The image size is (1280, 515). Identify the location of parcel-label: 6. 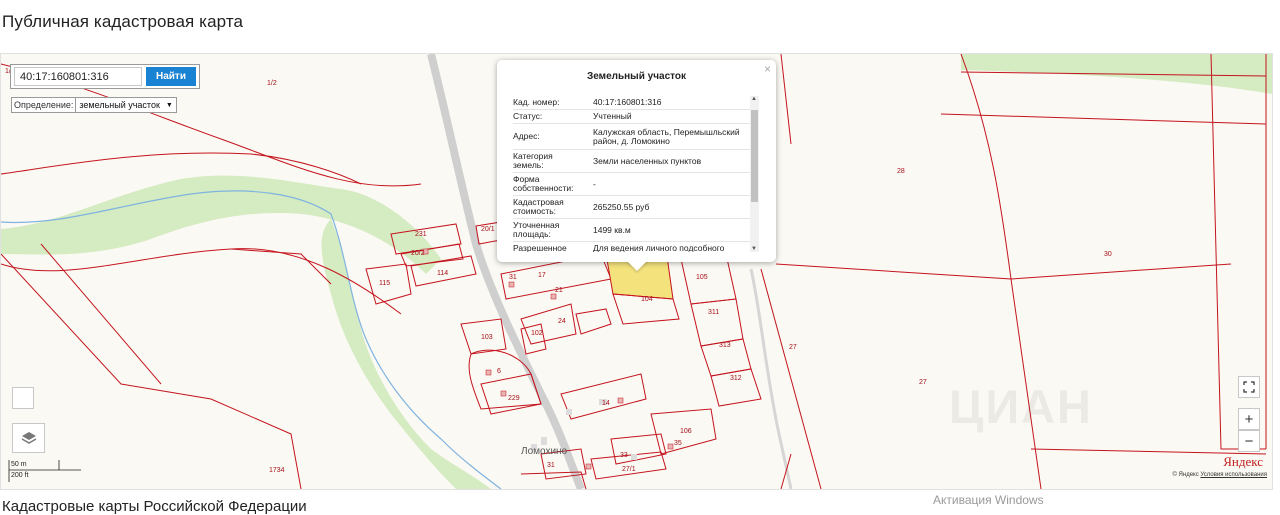
(499, 371).